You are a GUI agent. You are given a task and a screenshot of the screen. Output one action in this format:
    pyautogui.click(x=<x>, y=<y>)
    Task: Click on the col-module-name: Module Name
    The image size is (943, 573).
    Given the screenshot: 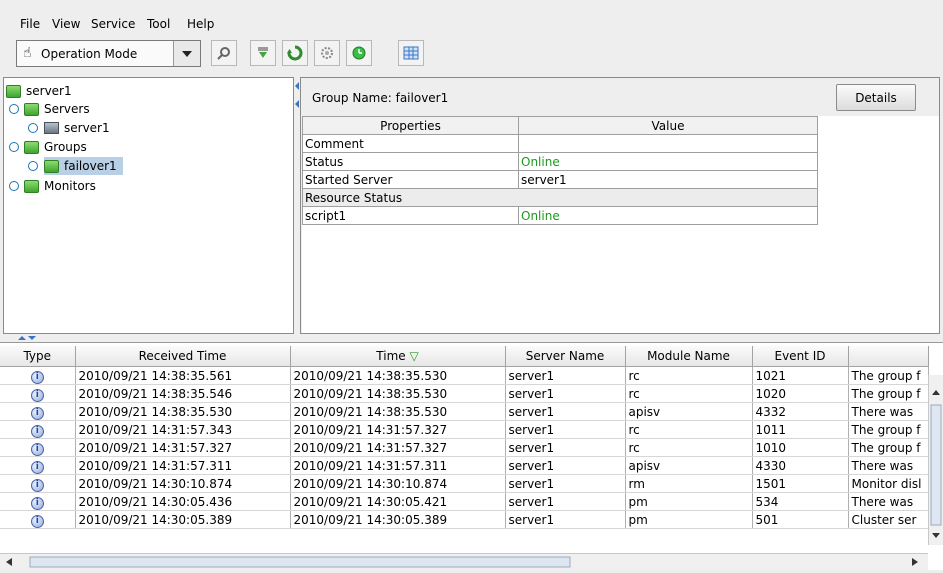 What is the action you would take?
    pyautogui.click(x=689, y=356)
    